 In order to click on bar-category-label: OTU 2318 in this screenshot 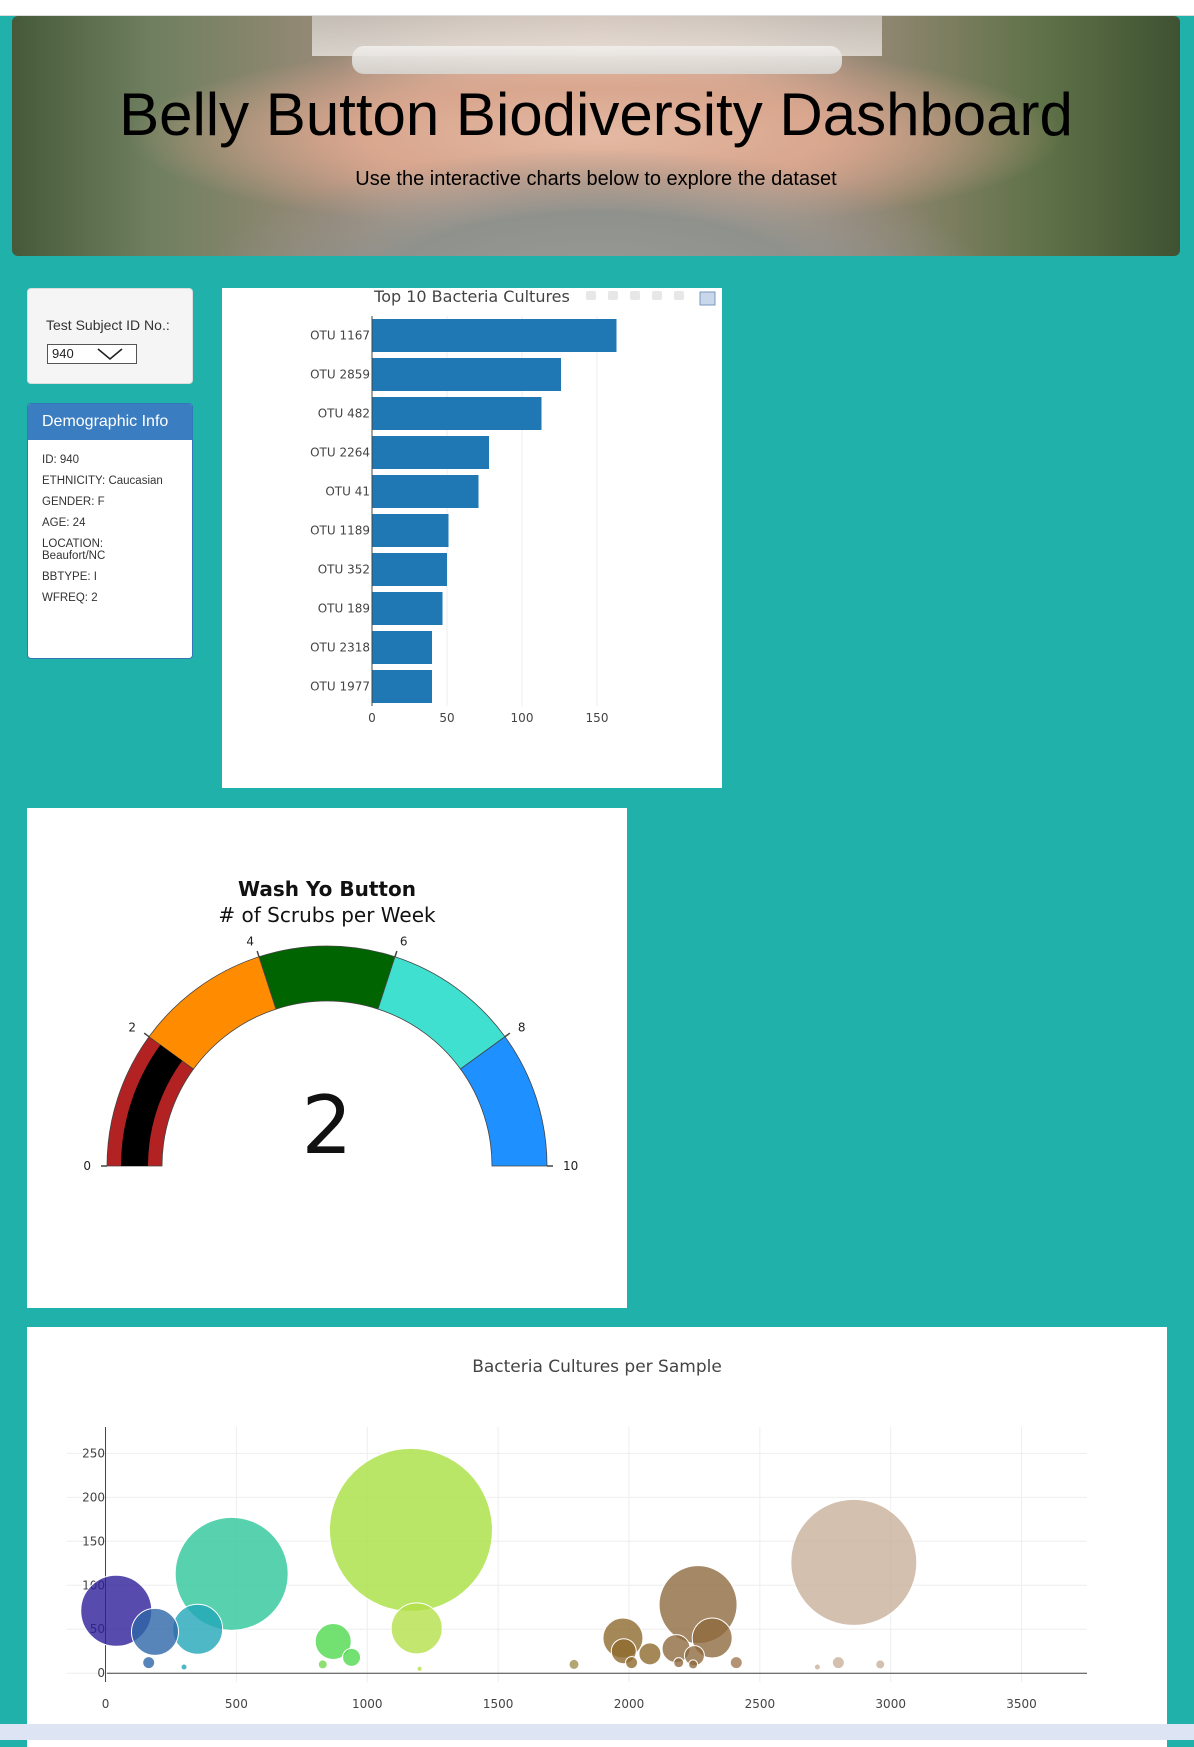, I will do `click(340, 648)`.